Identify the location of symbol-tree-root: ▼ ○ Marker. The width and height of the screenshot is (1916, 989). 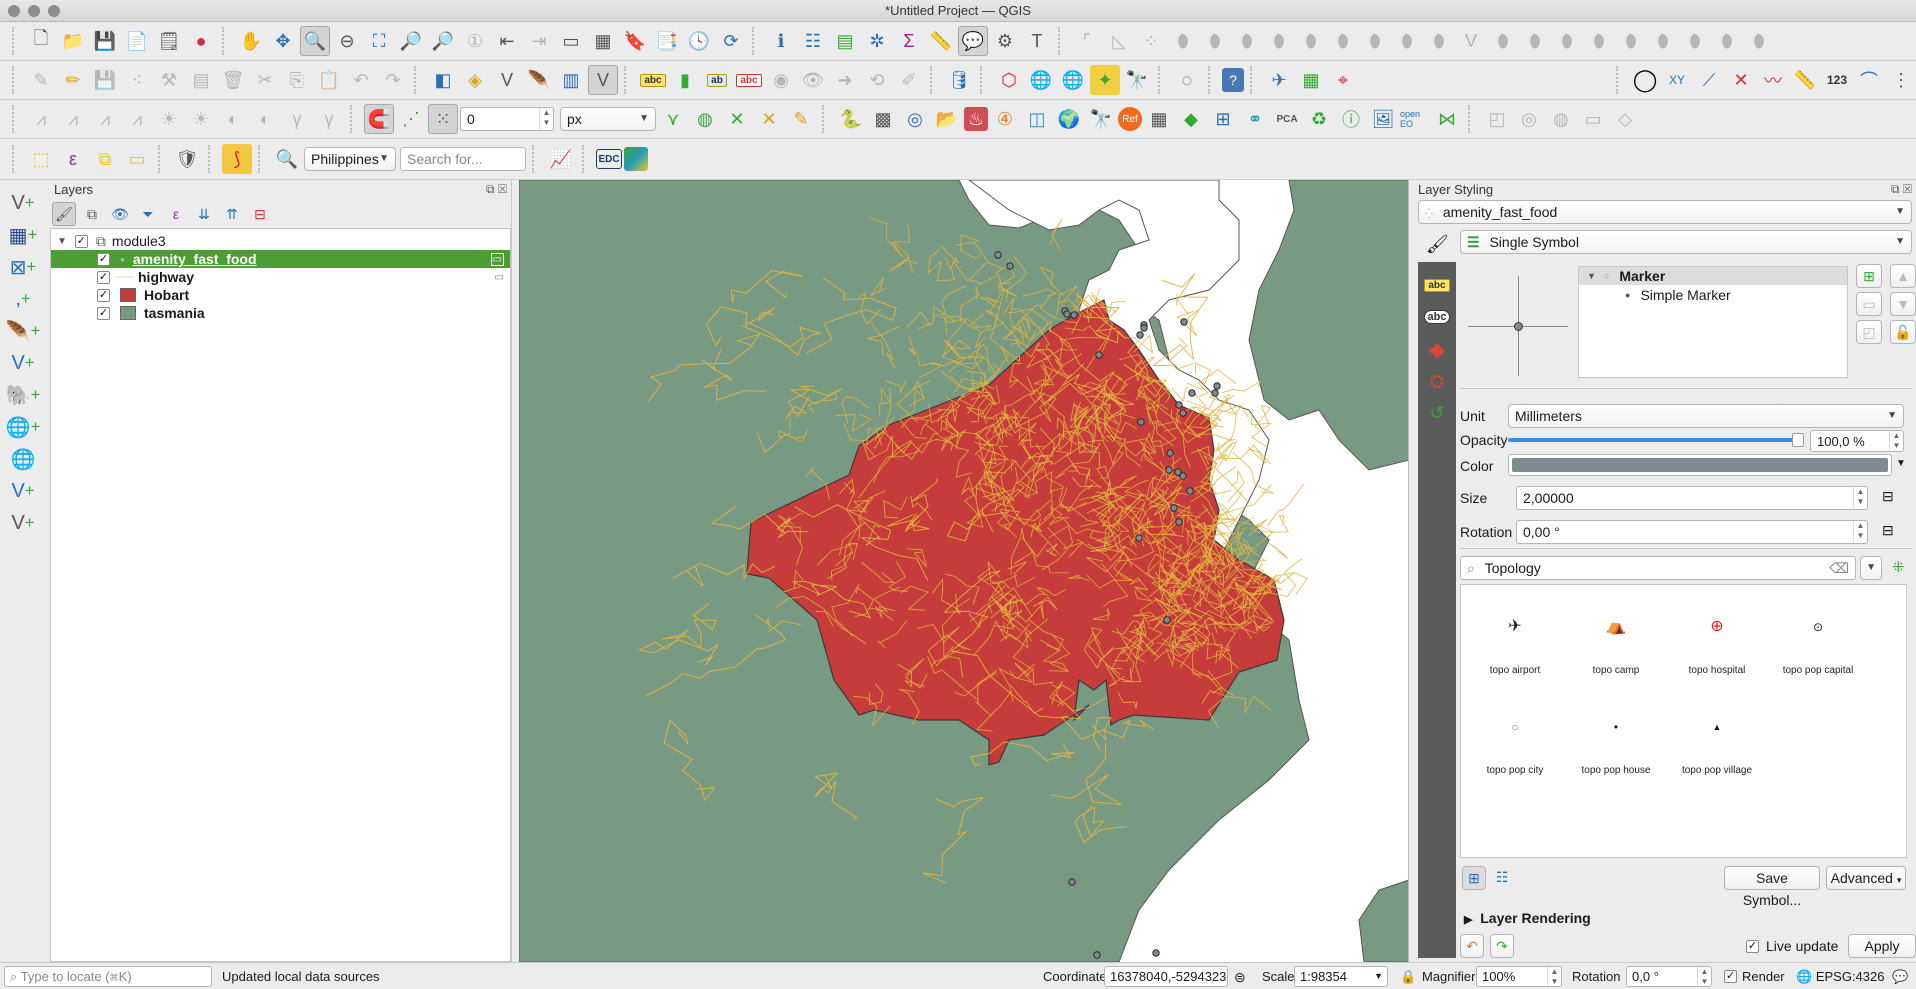
(1713, 276).